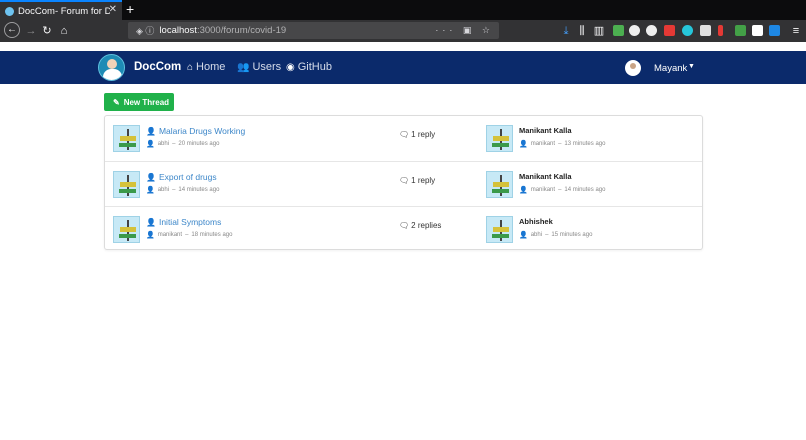  Describe the element at coordinates (691, 66) in the screenshot. I see `caret-down-icon: ▼` at that location.